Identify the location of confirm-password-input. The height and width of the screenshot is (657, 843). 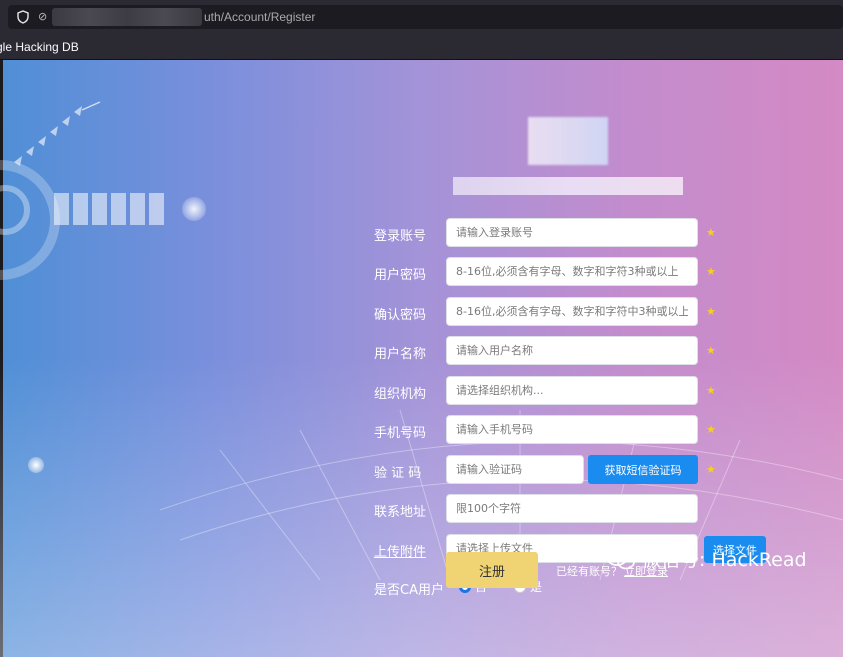
(572, 311).